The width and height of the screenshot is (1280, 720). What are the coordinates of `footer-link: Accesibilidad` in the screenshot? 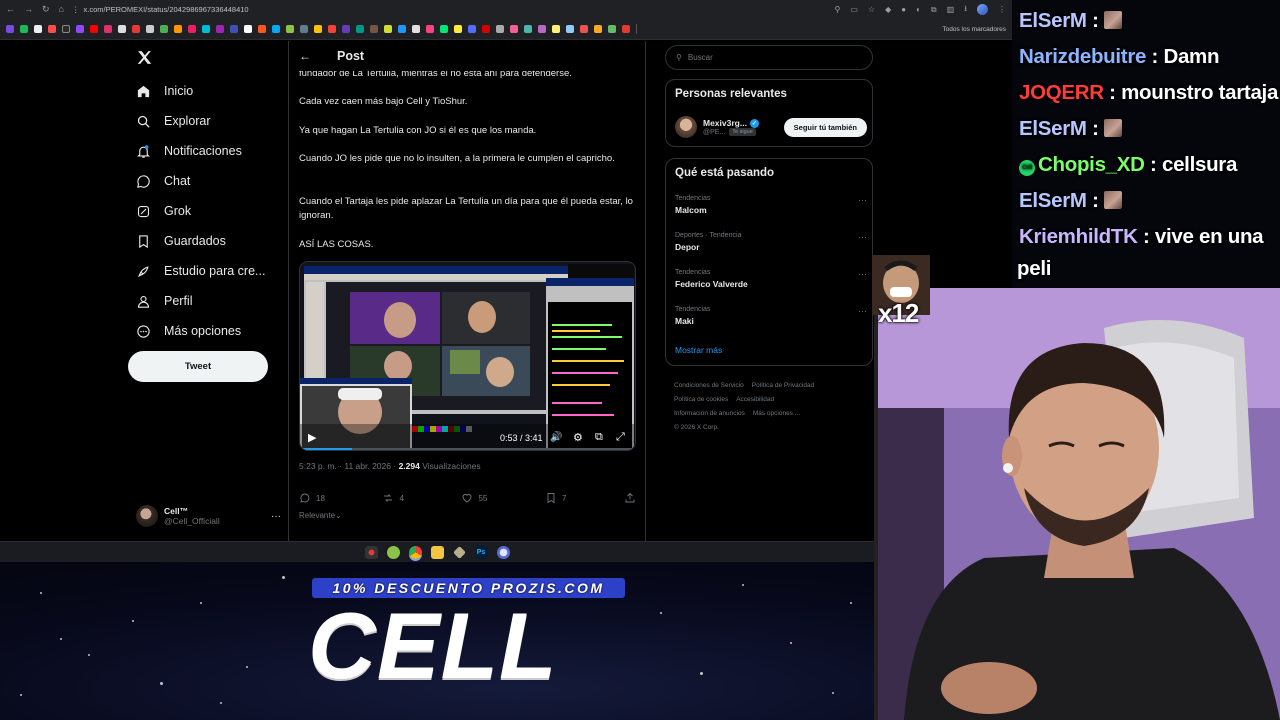 It's located at (755, 399).